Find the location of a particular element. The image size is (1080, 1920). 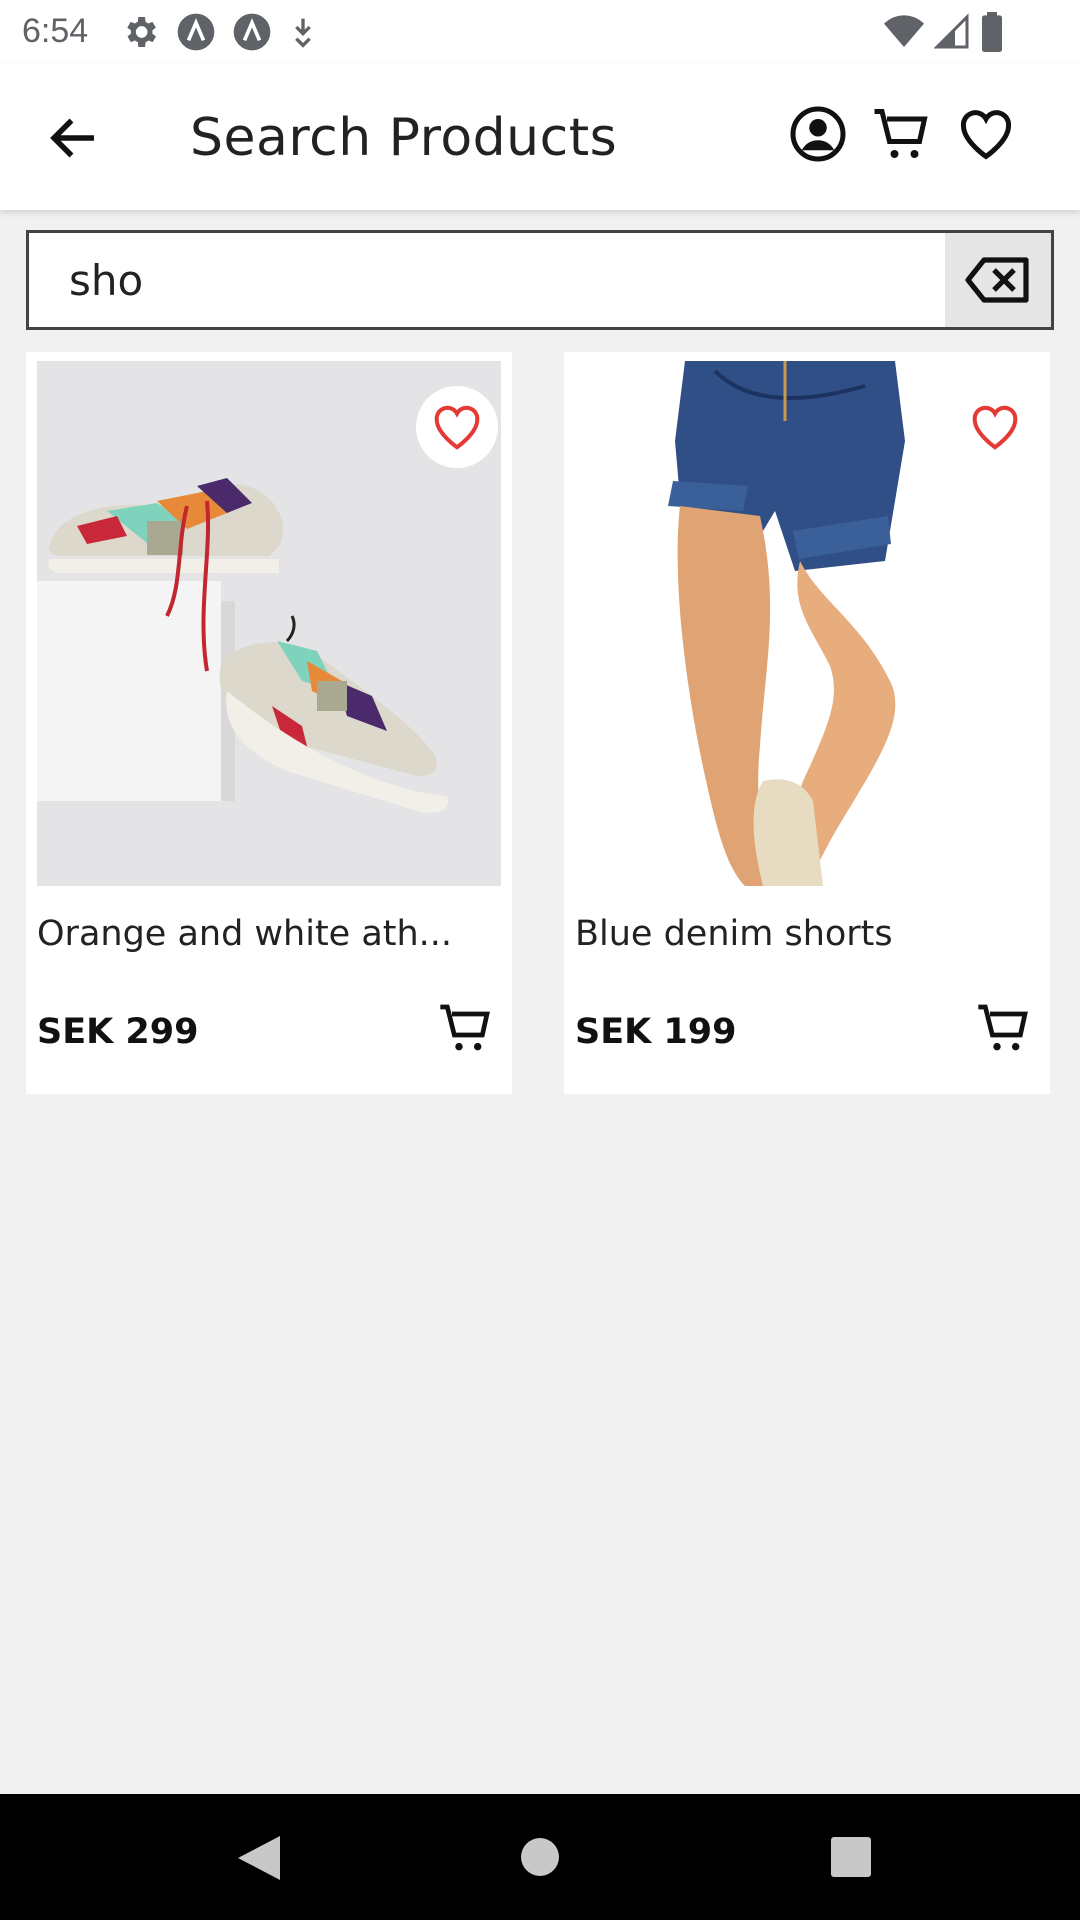

product-price: SEK 199 is located at coordinates (656, 1032).